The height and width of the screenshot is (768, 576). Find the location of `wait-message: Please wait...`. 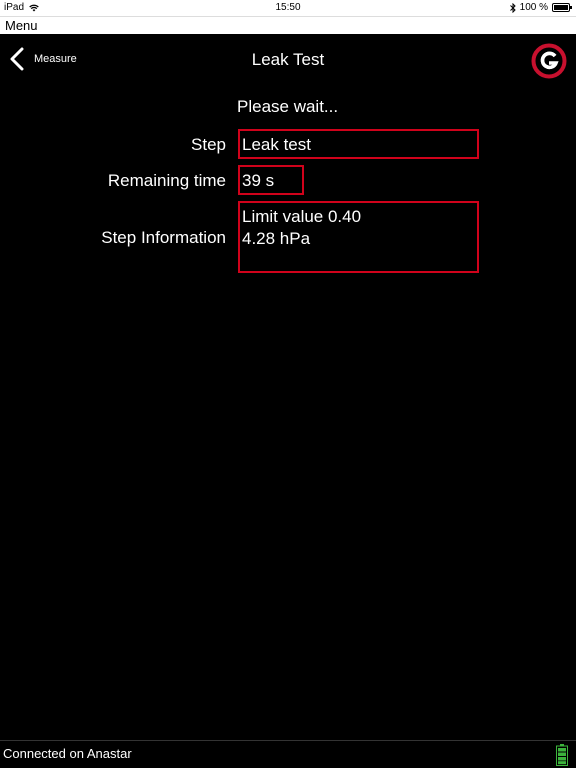

wait-message: Please wait... is located at coordinates (288, 106).